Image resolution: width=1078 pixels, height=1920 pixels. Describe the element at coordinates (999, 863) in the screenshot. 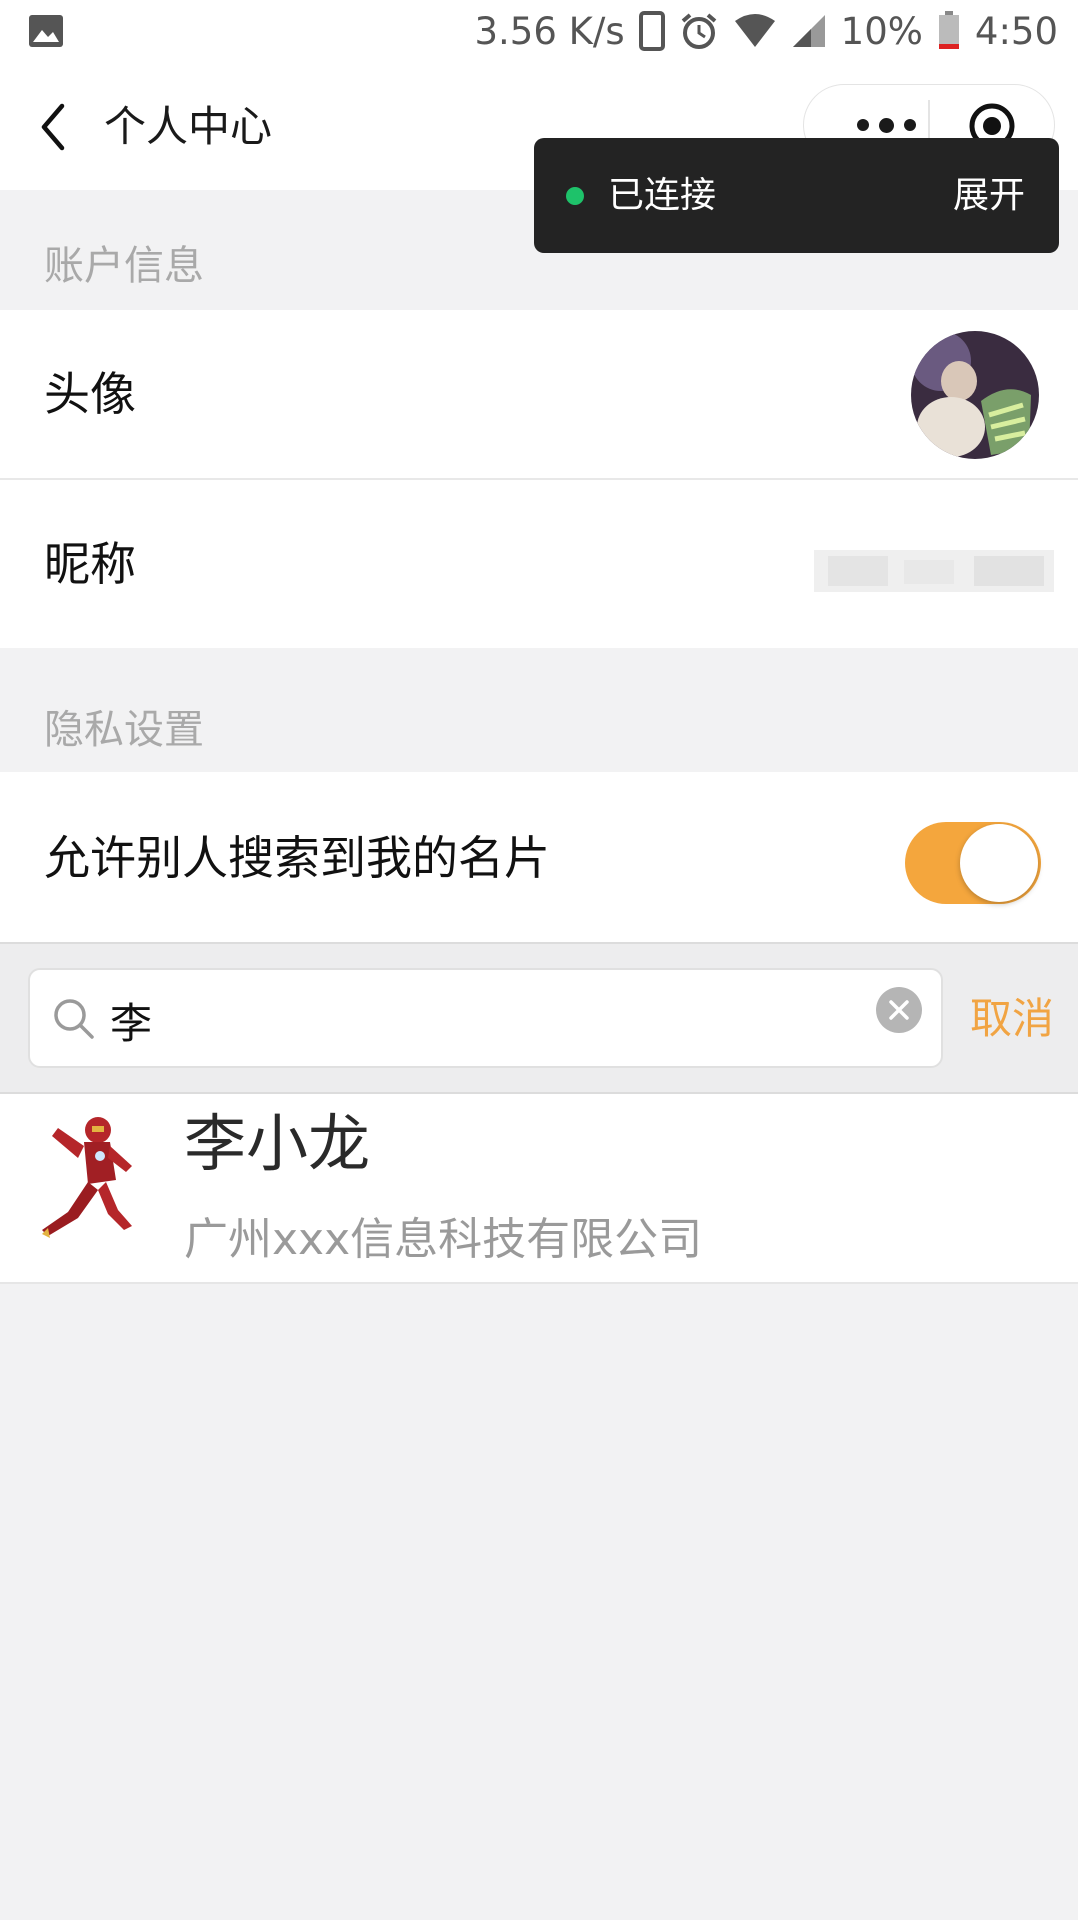

I see `toggle-knob` at that location.